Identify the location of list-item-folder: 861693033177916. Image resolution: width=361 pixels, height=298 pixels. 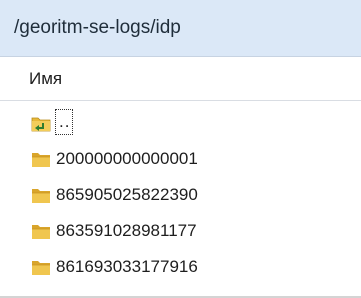
(180, 268).